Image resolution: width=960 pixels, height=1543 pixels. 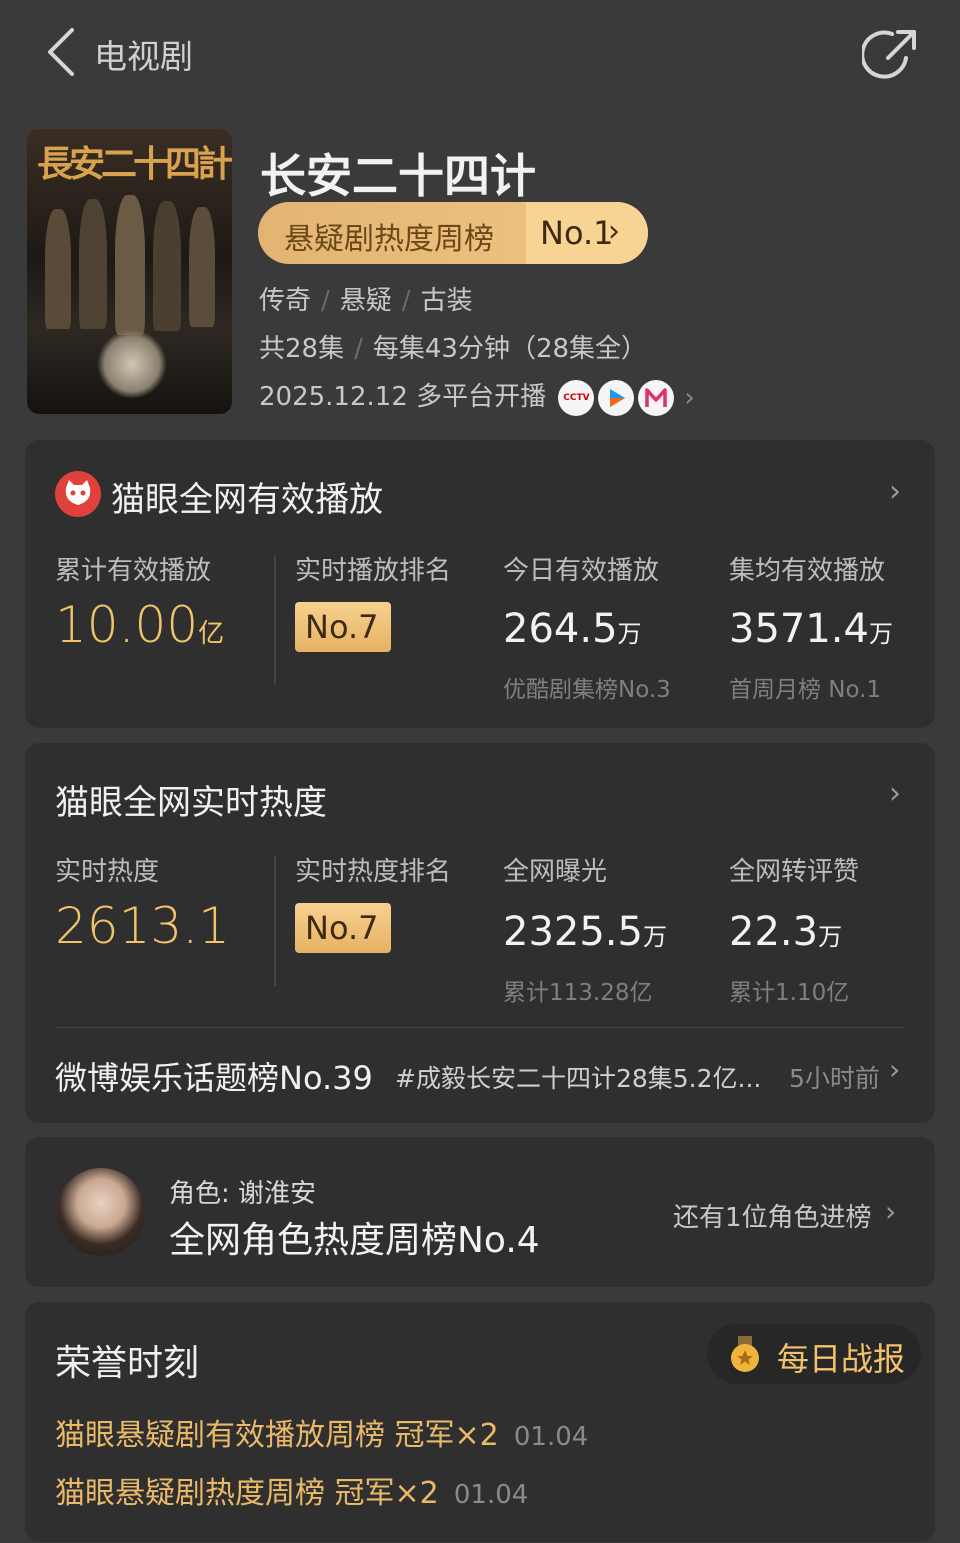 I want to click on heat-rank-badge: No.7, so click(x=343, y=928).